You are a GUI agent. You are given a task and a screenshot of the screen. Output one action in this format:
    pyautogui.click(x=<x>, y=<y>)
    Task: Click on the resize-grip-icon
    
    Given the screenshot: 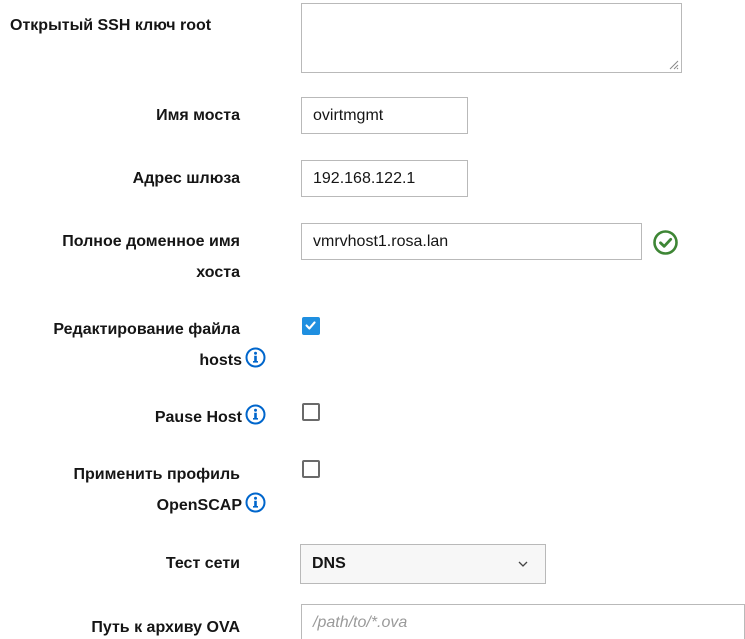 What is the action you would take?
    pyautogui.click(x=673, y=64)
    